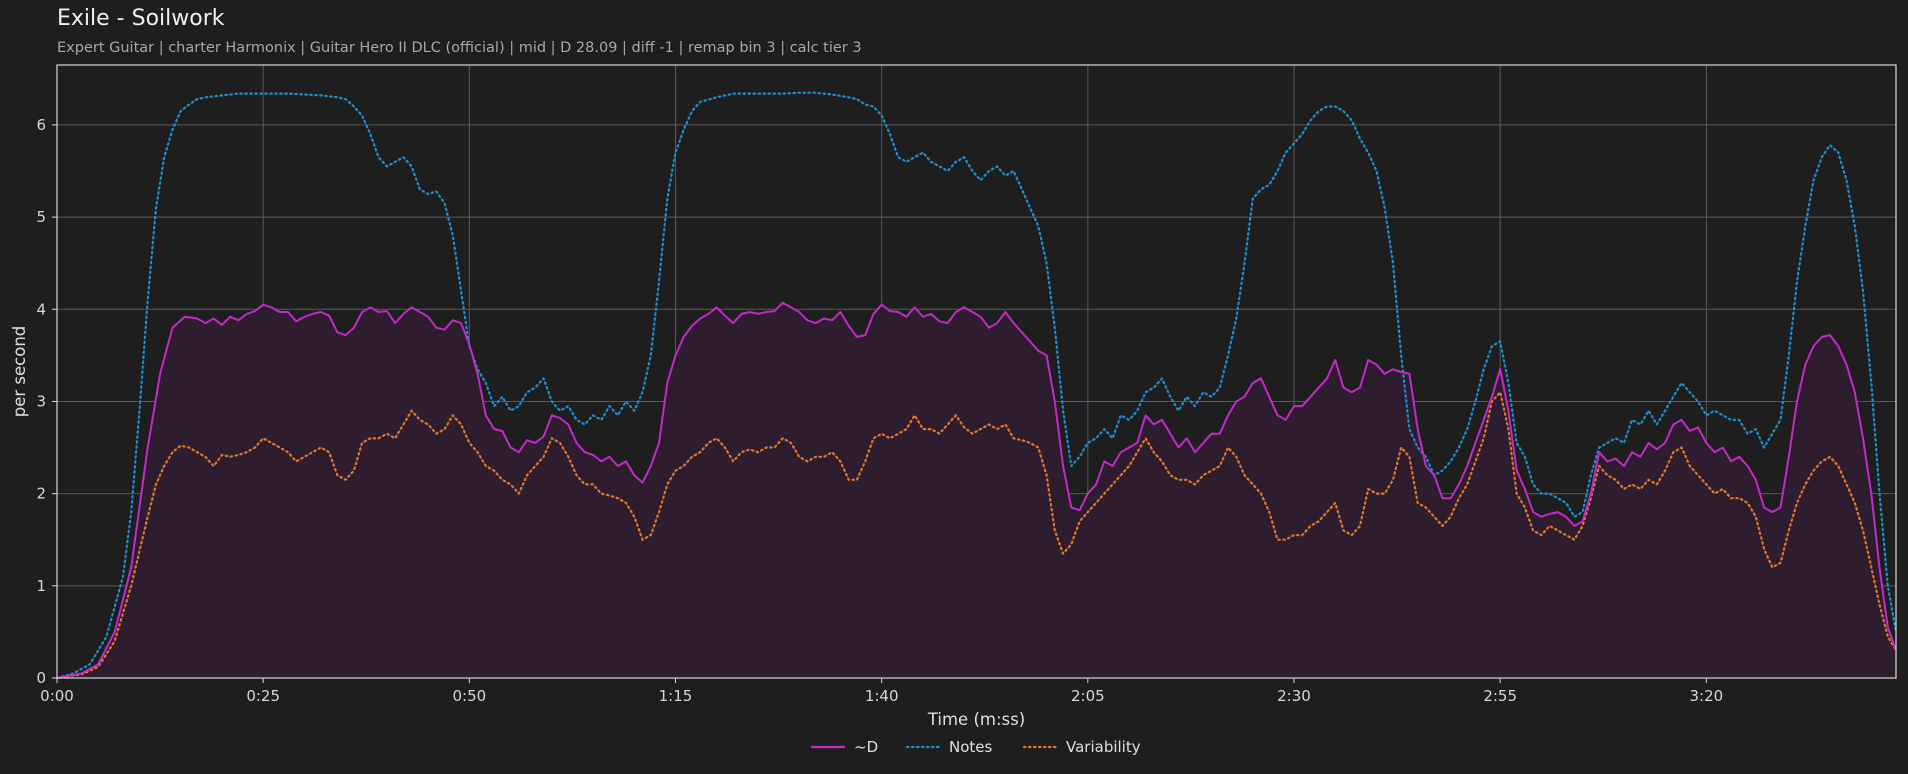 The height and width of the screenshot is (774, 1908). Describe the element at coordinates (1706, 696) in the screenshot. I see `x-tick-label: 3:20` at that location.